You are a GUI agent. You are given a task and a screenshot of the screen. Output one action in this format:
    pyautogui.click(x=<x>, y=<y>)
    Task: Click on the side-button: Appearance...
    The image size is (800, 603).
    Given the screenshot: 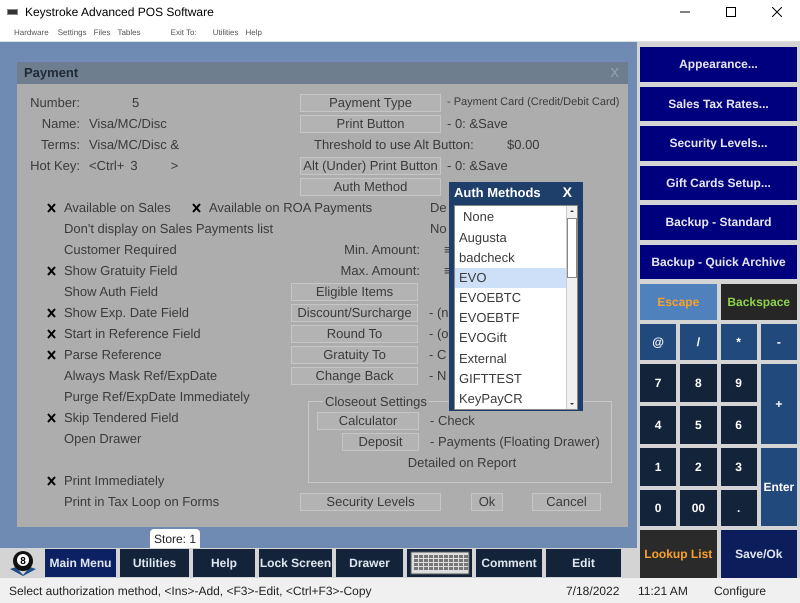 What is the action you would take?
    pyautogui.click(x=718, y=64)
    